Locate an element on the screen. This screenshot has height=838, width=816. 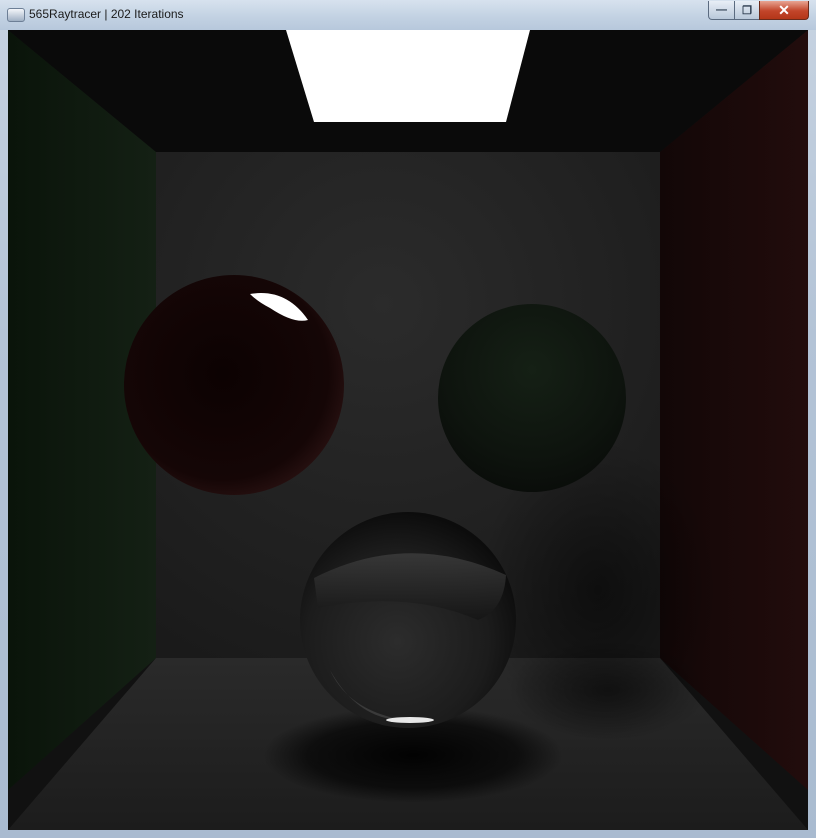
title-bar: 565Raytracer | 202 Iterations — ❐ ✕ is located at coordinates (408, 15).